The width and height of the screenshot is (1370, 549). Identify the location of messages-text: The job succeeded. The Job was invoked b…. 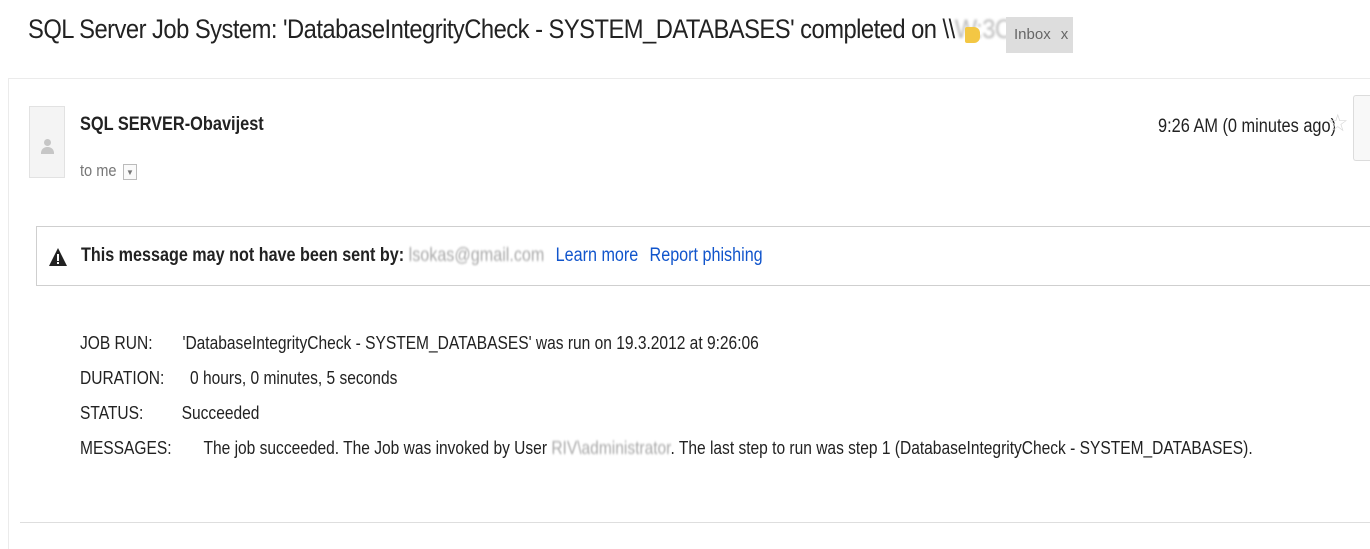
(375, 447).